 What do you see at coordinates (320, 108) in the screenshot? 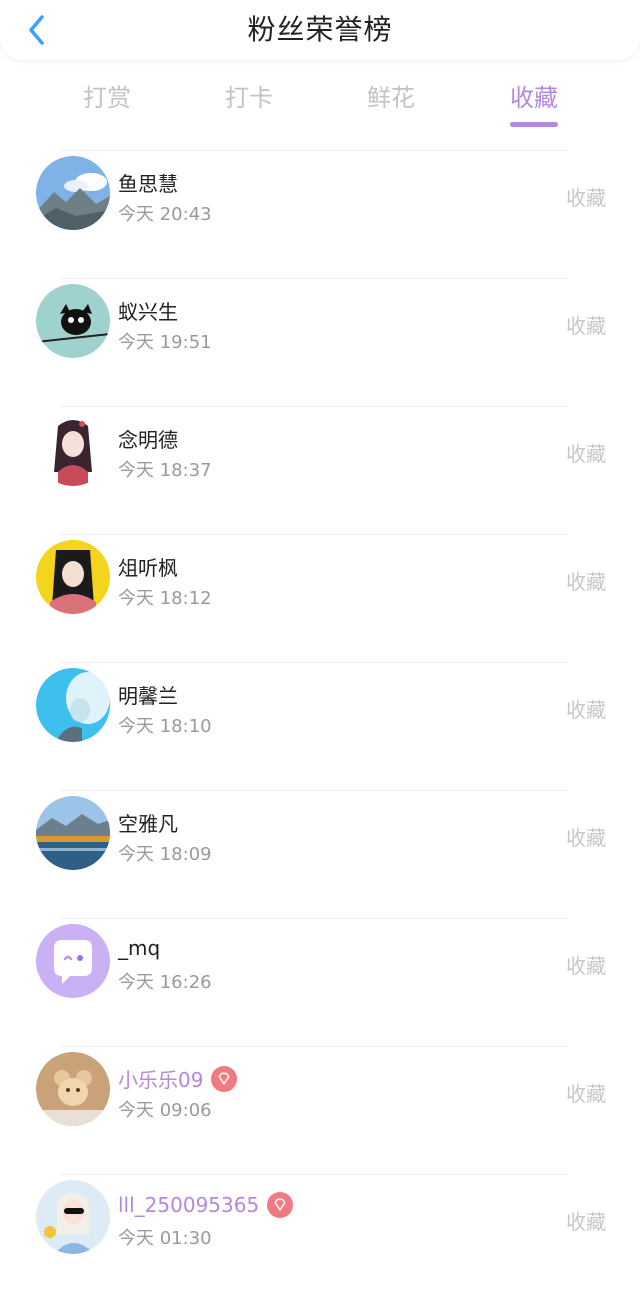
I see `tab-bar: 打赏 打卡 鲜花 收藏` at bounding box center [320, 108].